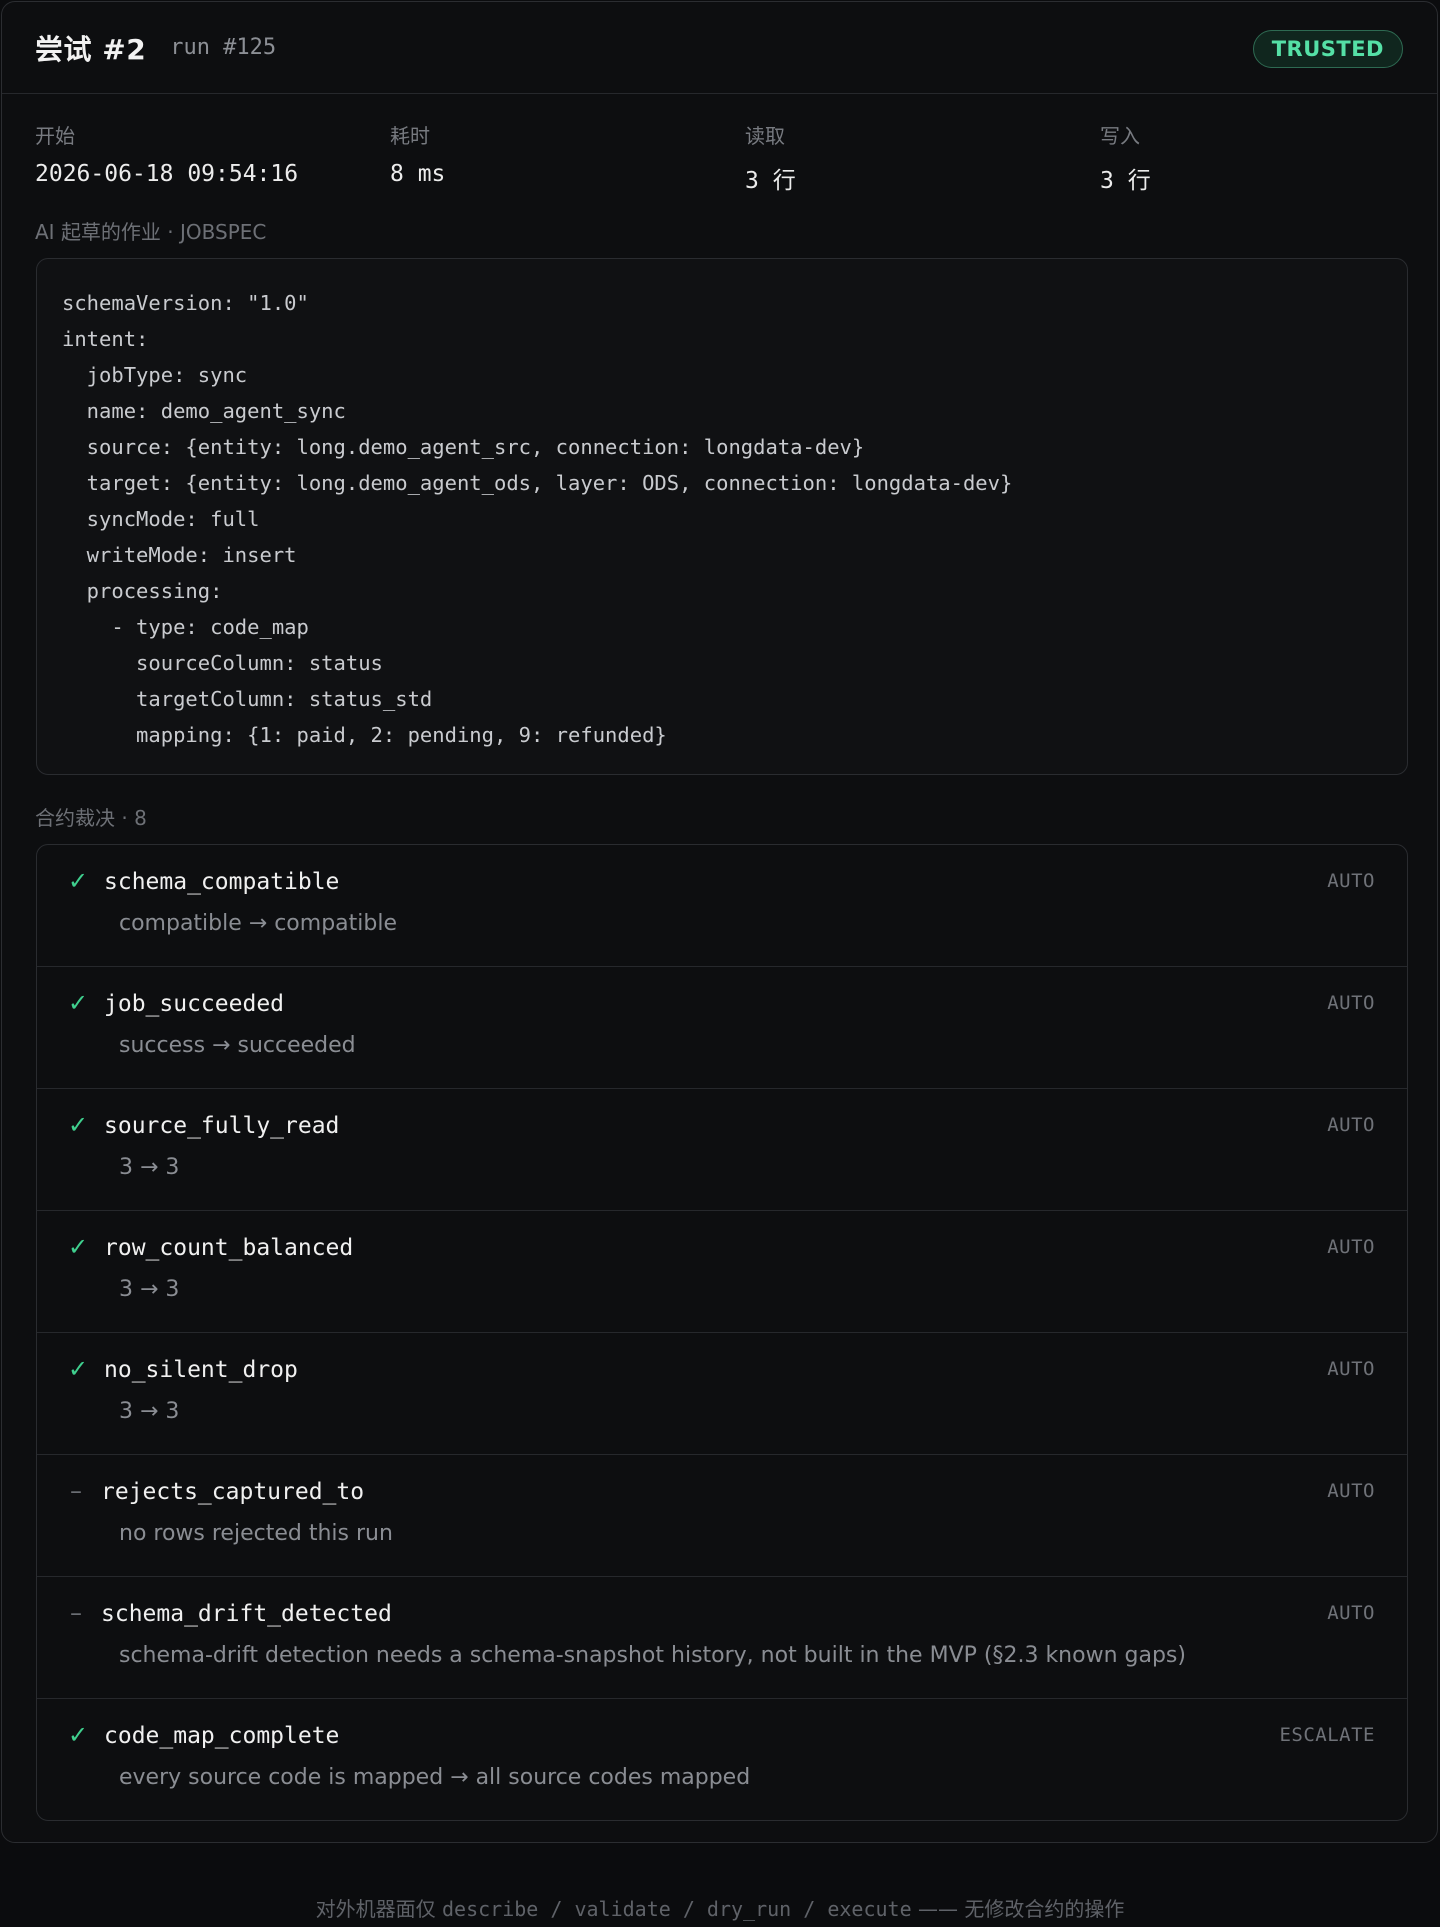  Describe the element at coordinates (55, 136) in the screenshot. I see `stat-label: 开始` at that location.